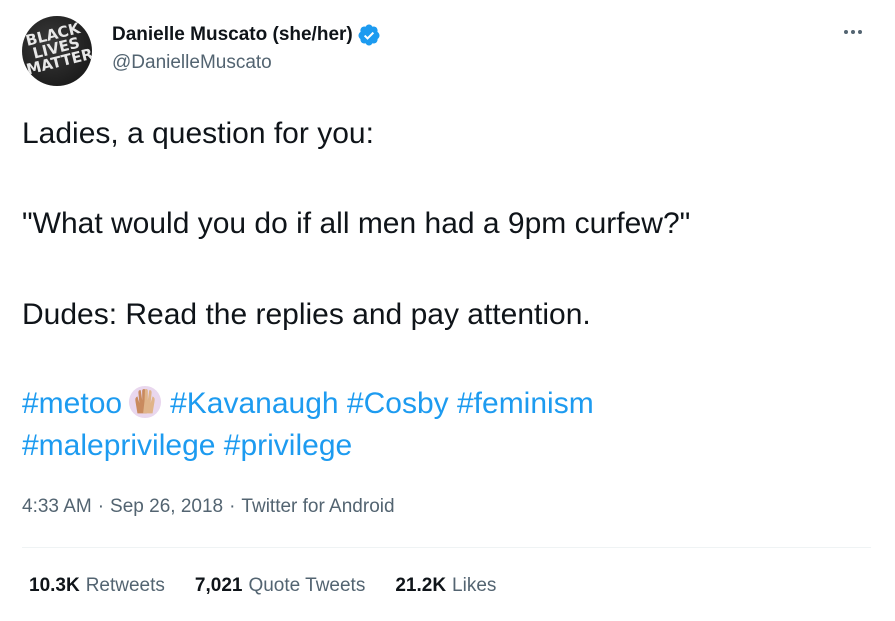  Describe the element at coordinates (57, 507) in the screenshot. I see `tweet-time: 4:33 AM` at that location.